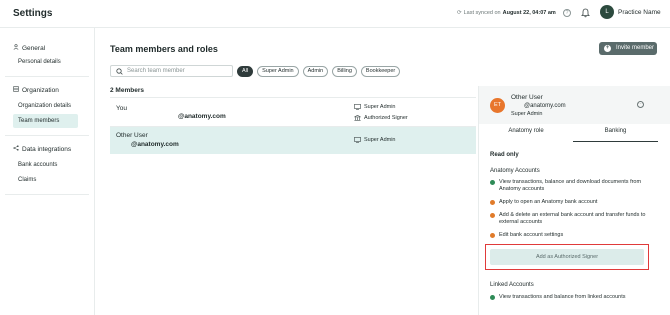 The height and width of the screenshot is (315, 670). Describe the element at coordinates (640, 104) in the screenshot. I see `more-options-icon: ⋯` at that location.